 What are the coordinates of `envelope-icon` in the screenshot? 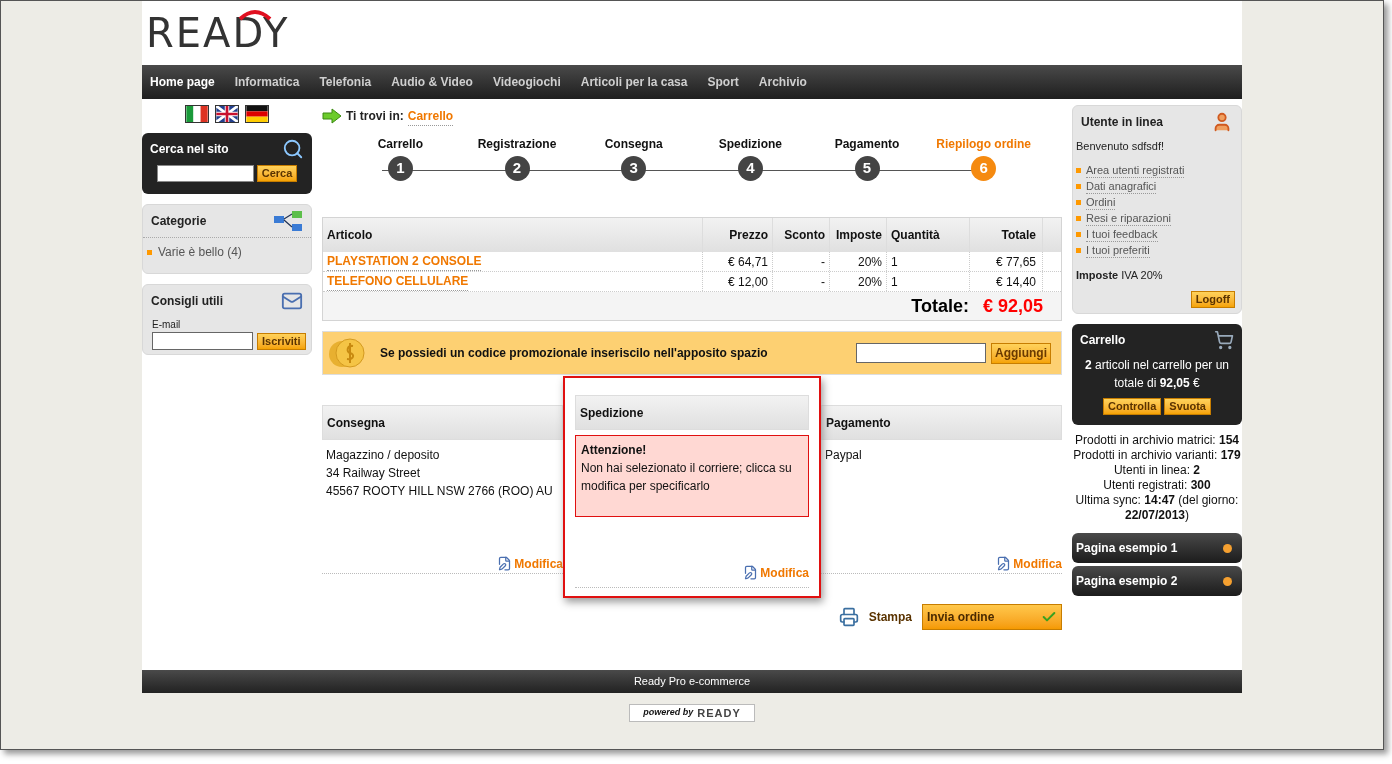 It's located at (292, 301).